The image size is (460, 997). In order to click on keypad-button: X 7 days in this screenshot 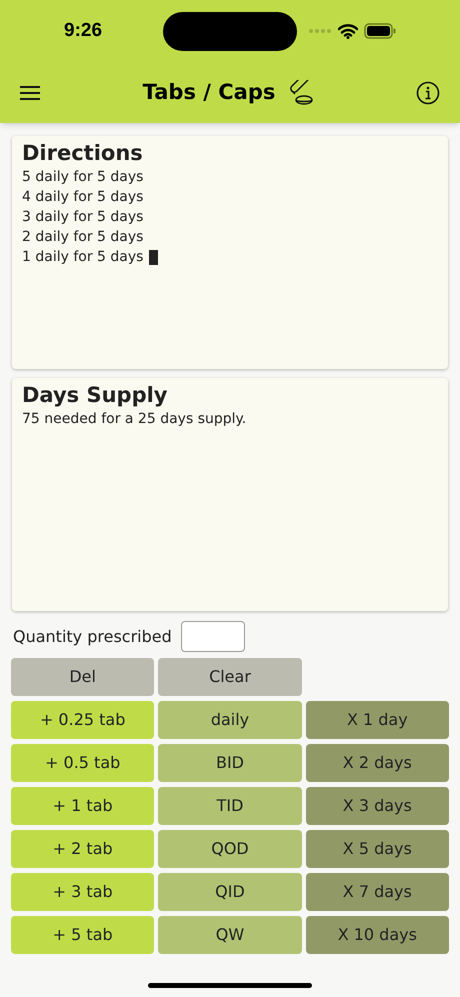, I will do `click(377, 892)`.